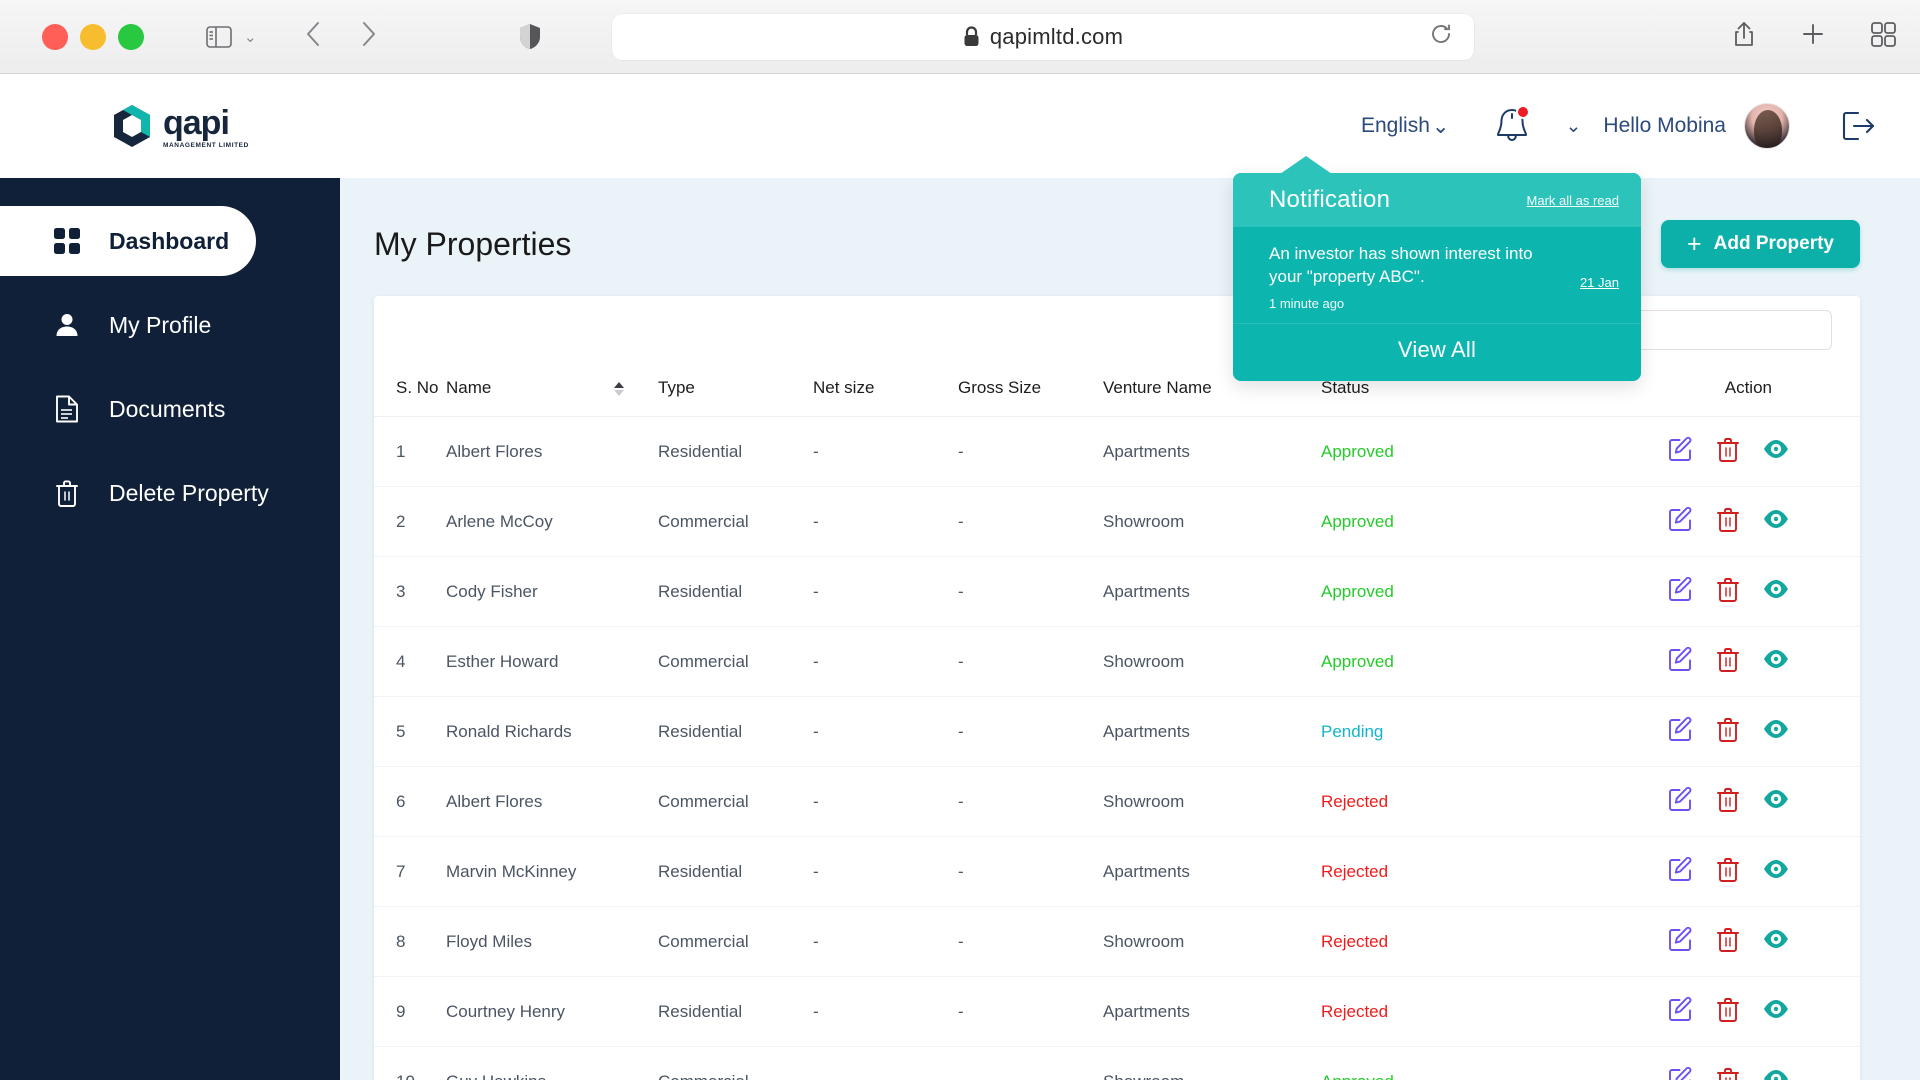 The height and width of the screenshot is (1080, 1920). I want to click on minimize-window-button, so click(93, 36).